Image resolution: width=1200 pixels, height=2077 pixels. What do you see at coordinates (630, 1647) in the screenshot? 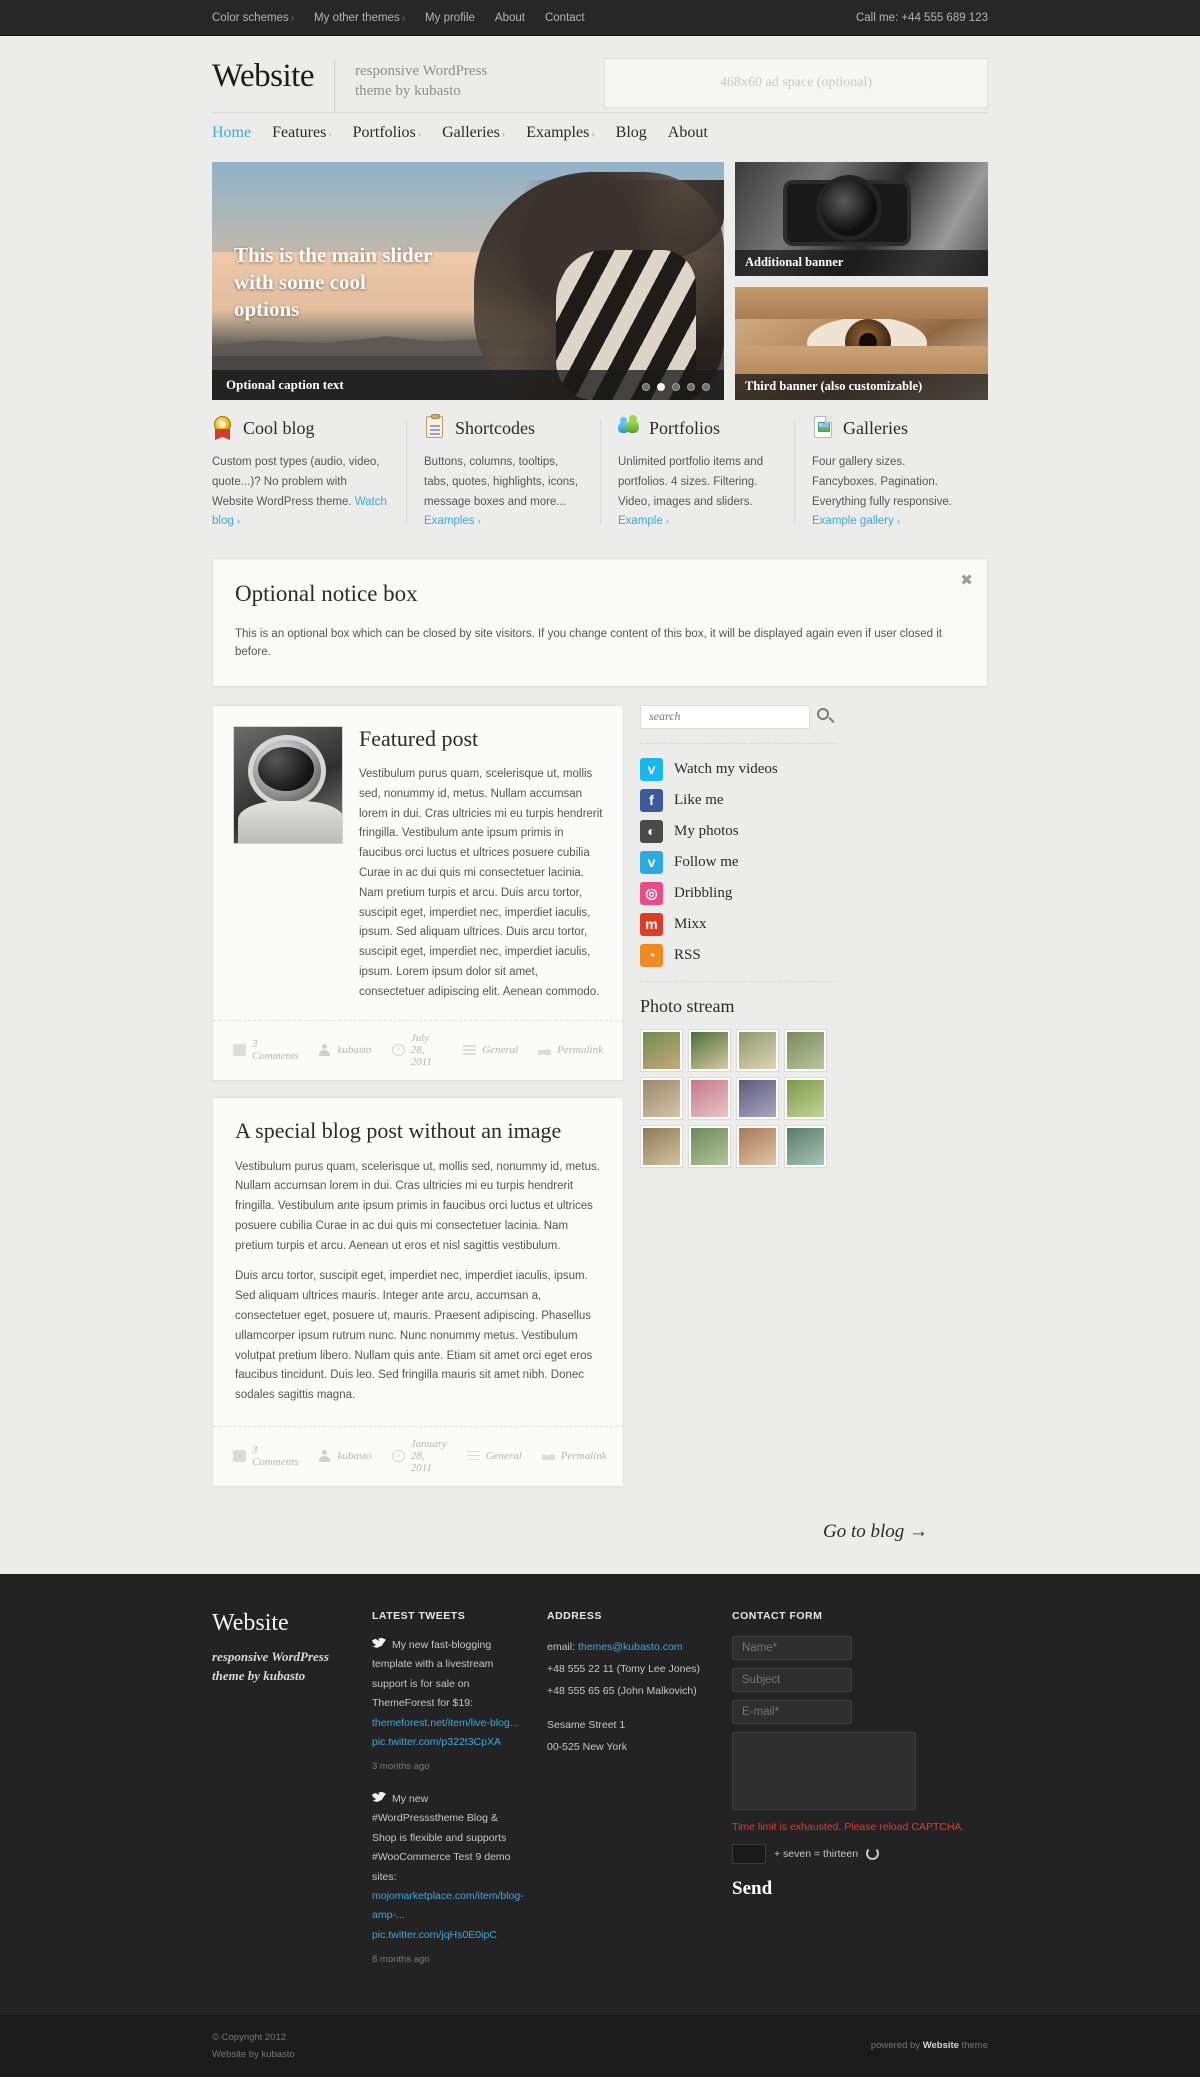
I see `email-link: themes@kubasto.com` at bounding box center [630, 1647].